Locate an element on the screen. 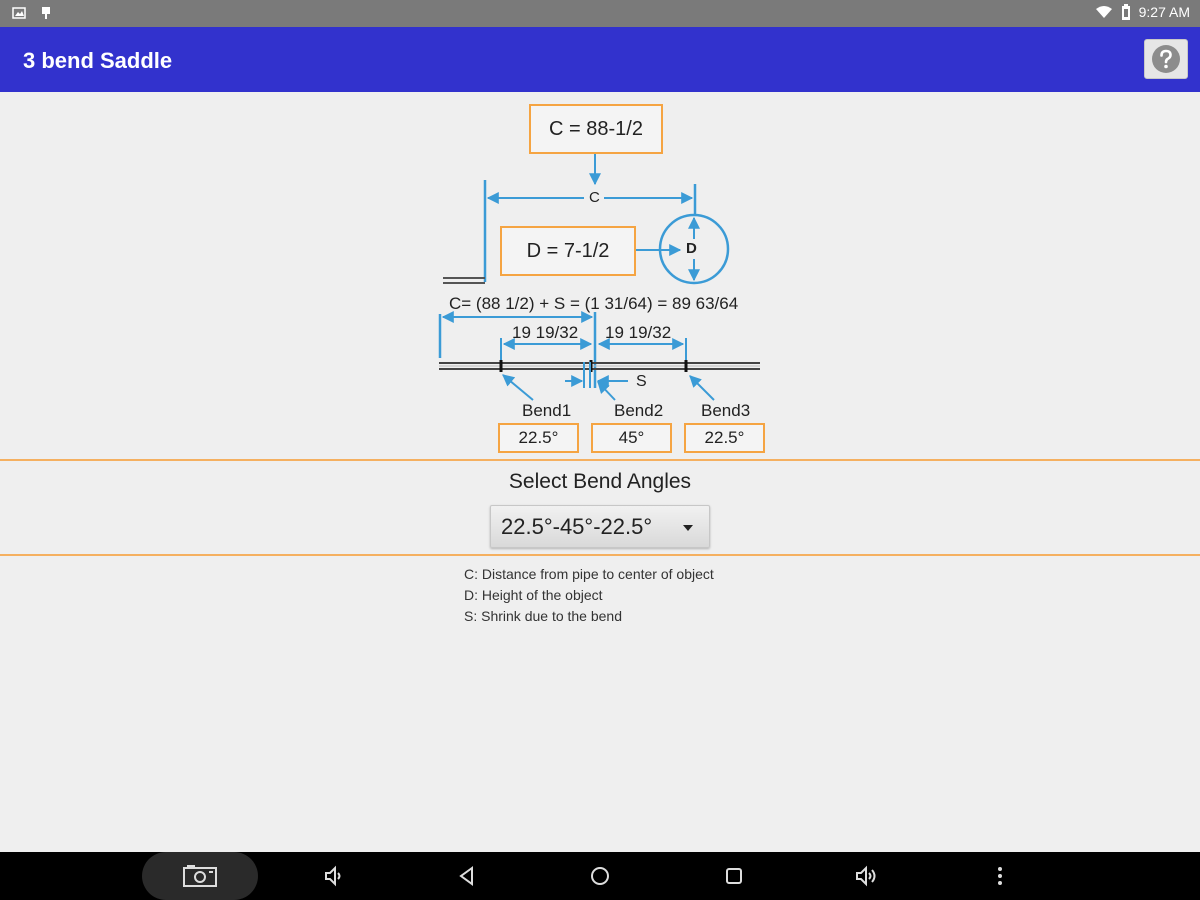  bend3-value: 22.5° is located at coordinates (724, 437).